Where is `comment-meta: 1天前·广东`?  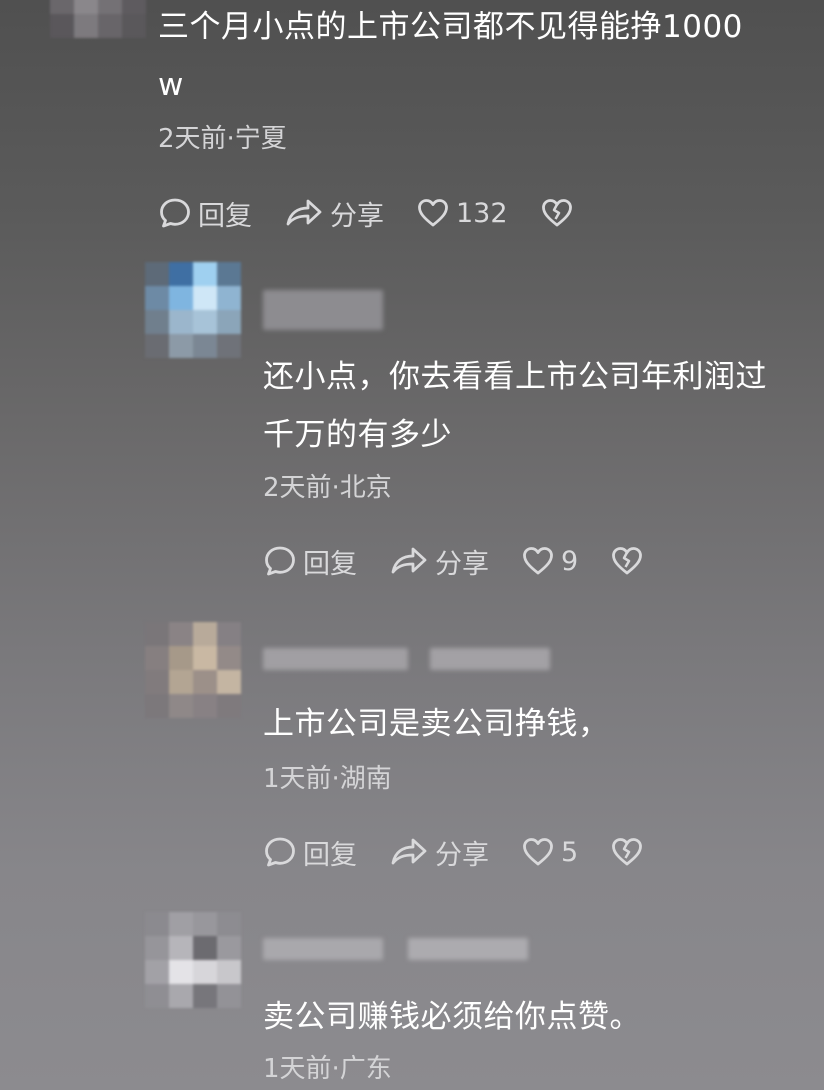 comment-meta: 1天前·广东 is located at coordinates (327, 1069).